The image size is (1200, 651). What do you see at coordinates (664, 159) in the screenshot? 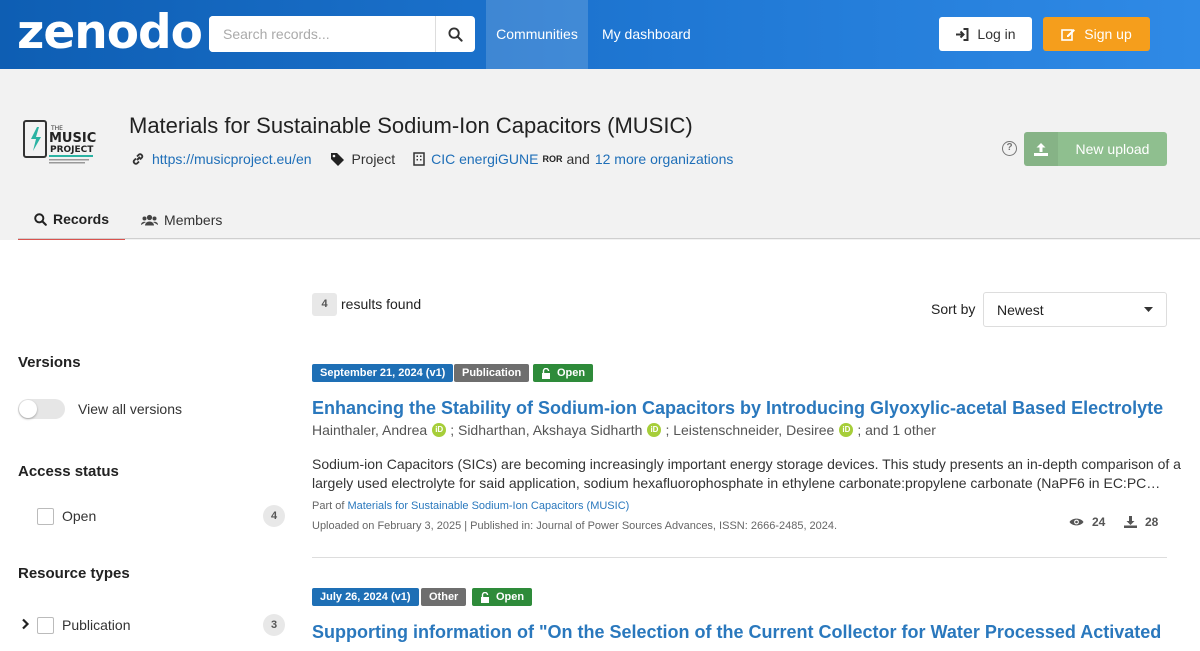
I see `more-organizations-link: 12 more organizations` at bounding box center [664, 159].